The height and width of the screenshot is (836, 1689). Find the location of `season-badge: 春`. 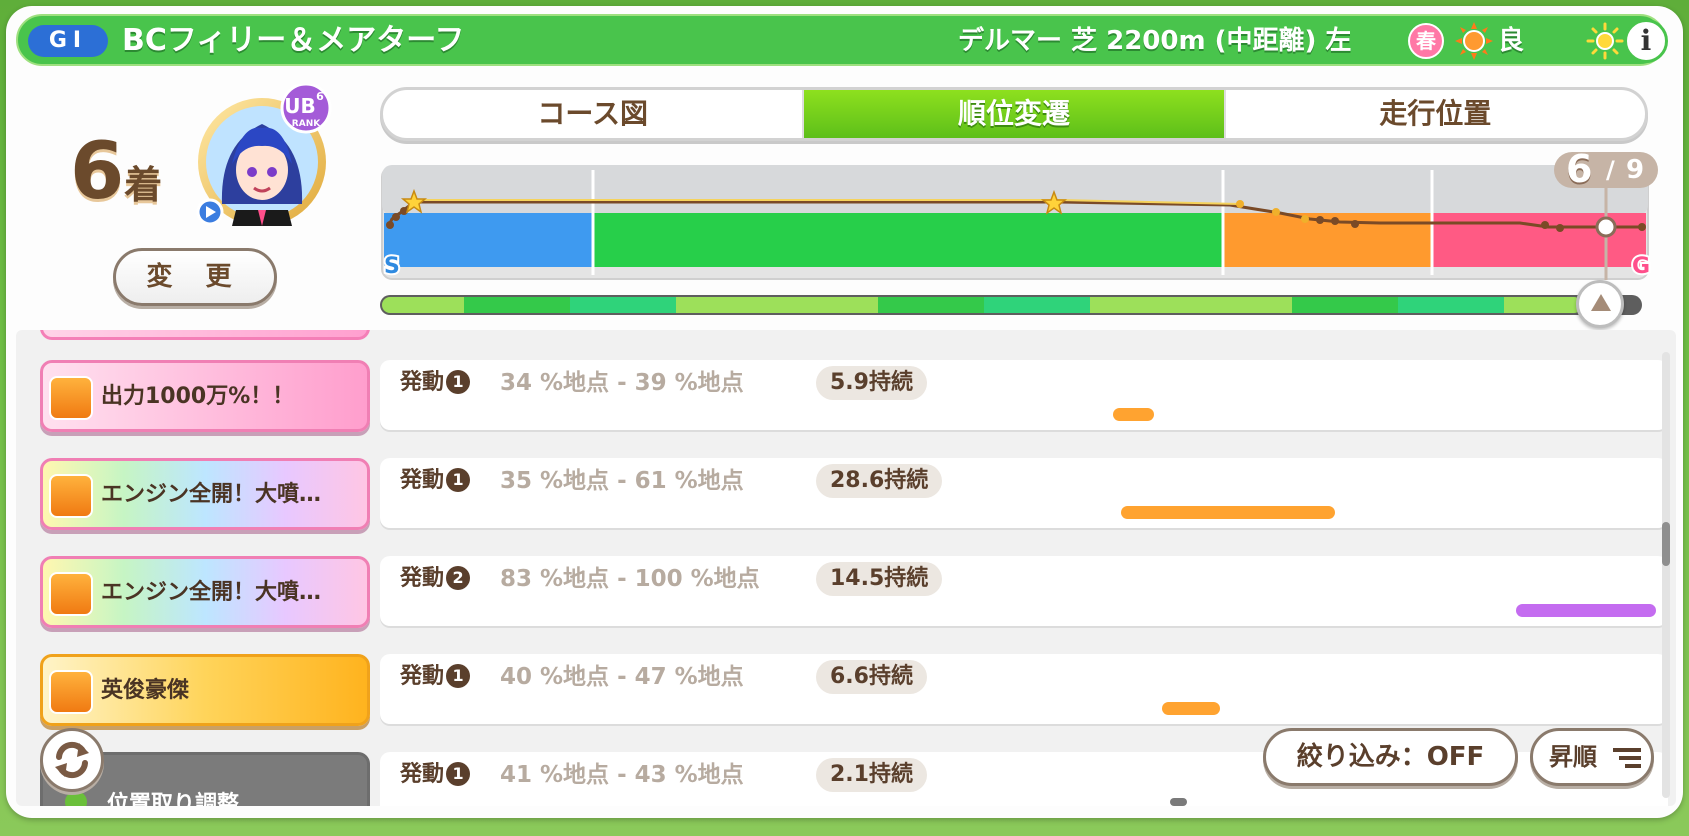

season-badge: 春 is located at coordinates (1426, 41).